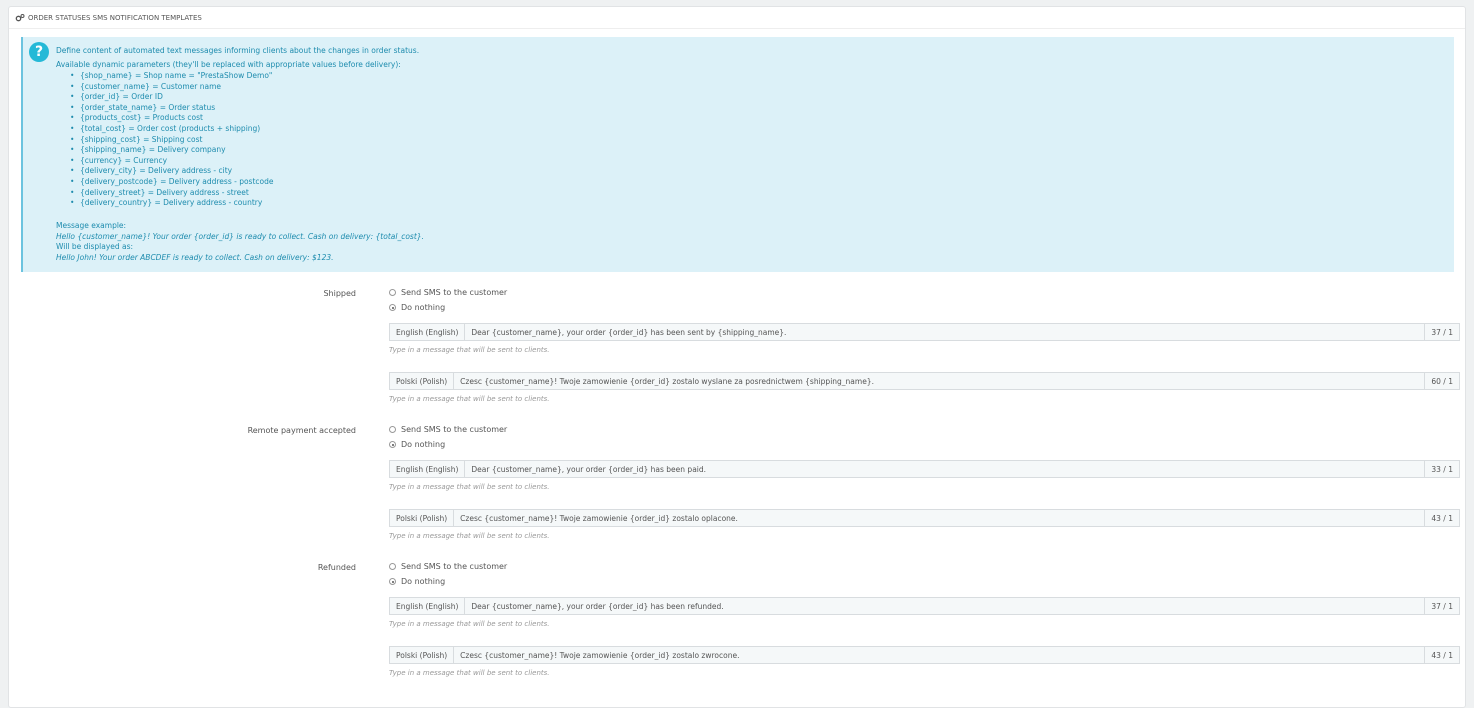 The height and width of the screenshot is (708, 1474). Describe the element at coordinates (95, 246) in the screenshot. I see `info-displayed-as: Will be displayed as:` at that location.